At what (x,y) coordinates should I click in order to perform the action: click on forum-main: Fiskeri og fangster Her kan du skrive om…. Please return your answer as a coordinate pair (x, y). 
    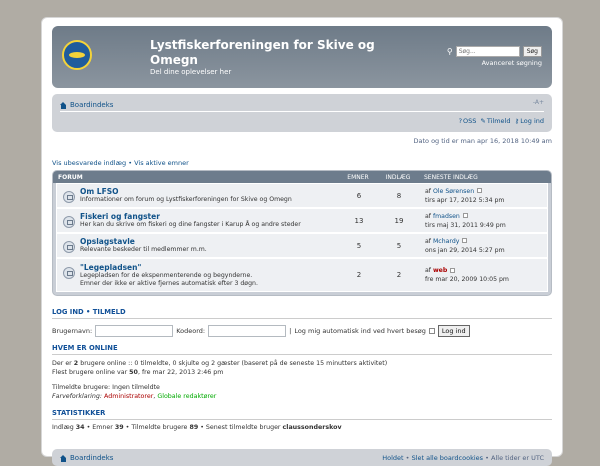
    Looking at the image, I should click on (198, 220).